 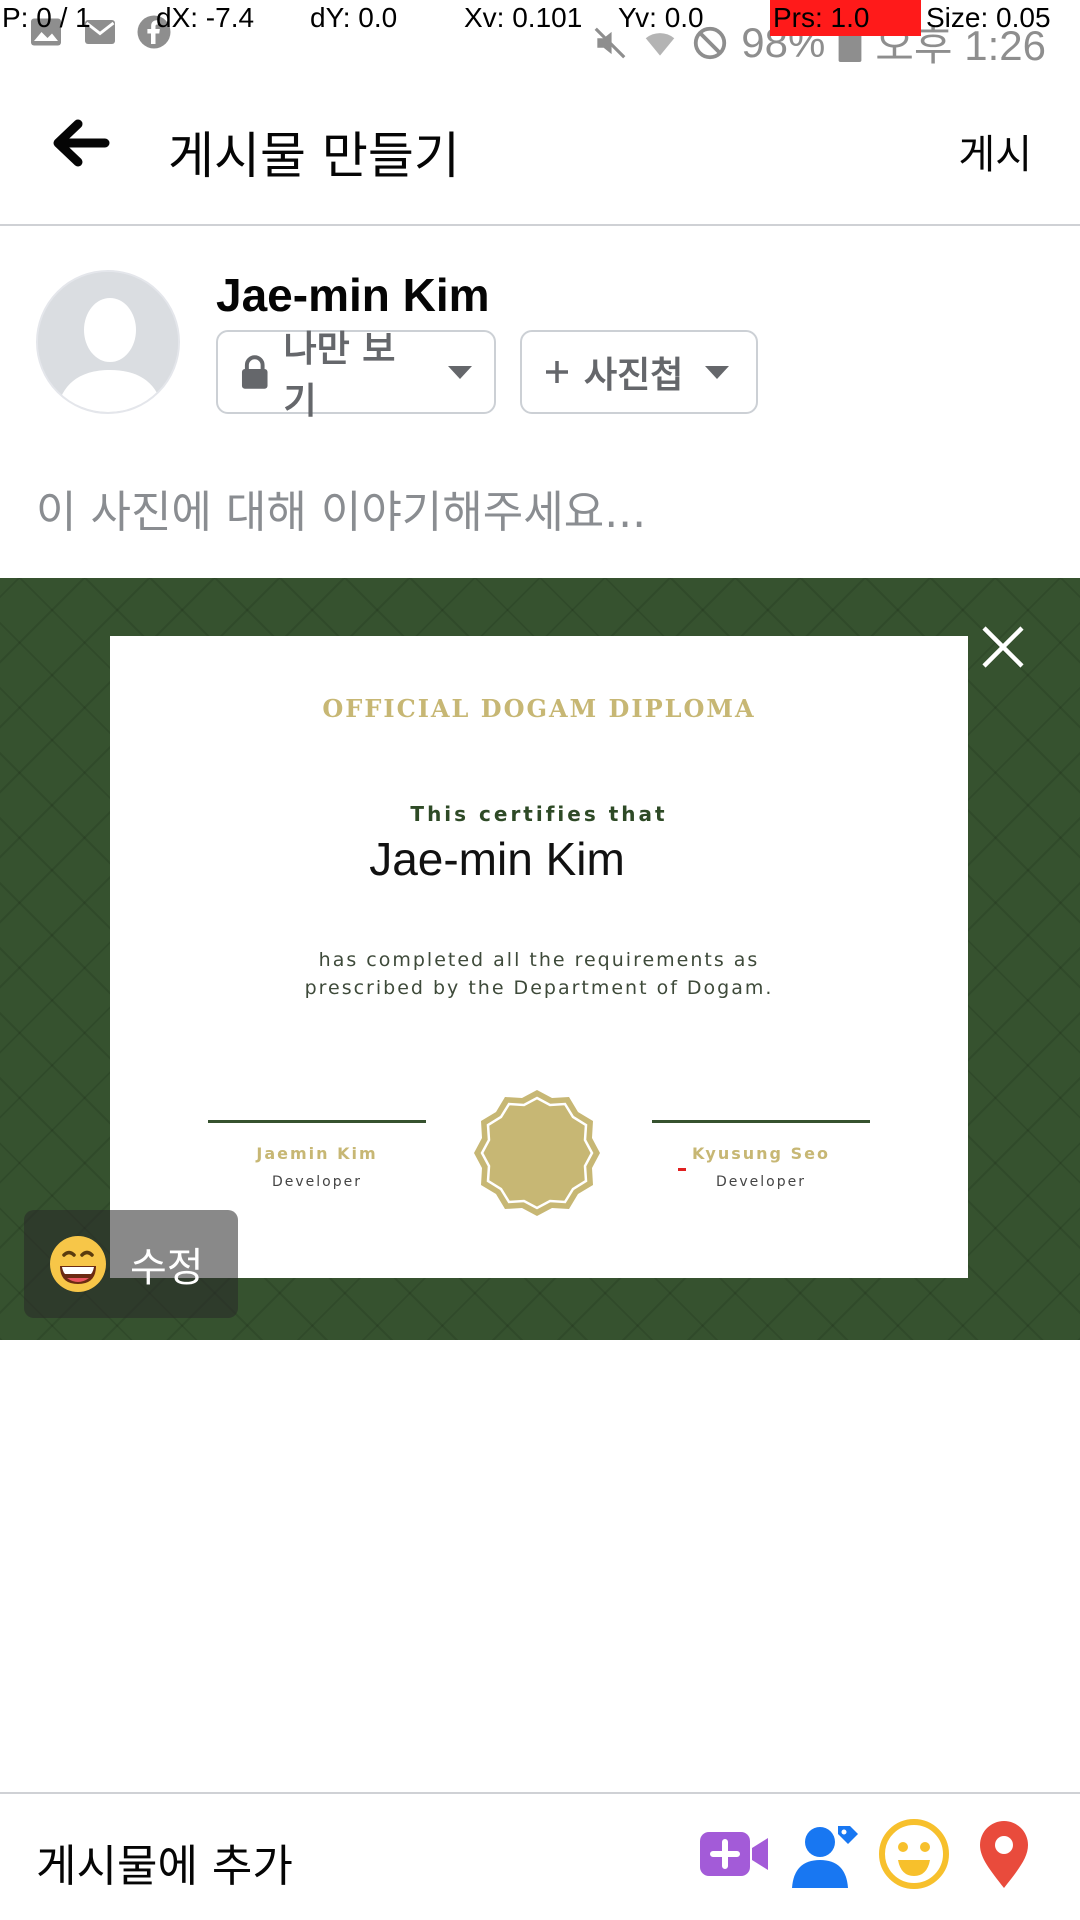 What do you see at coordinates (557, 372) in the screenshot?
I see `plus-icon` at bounding box center [557, 372].